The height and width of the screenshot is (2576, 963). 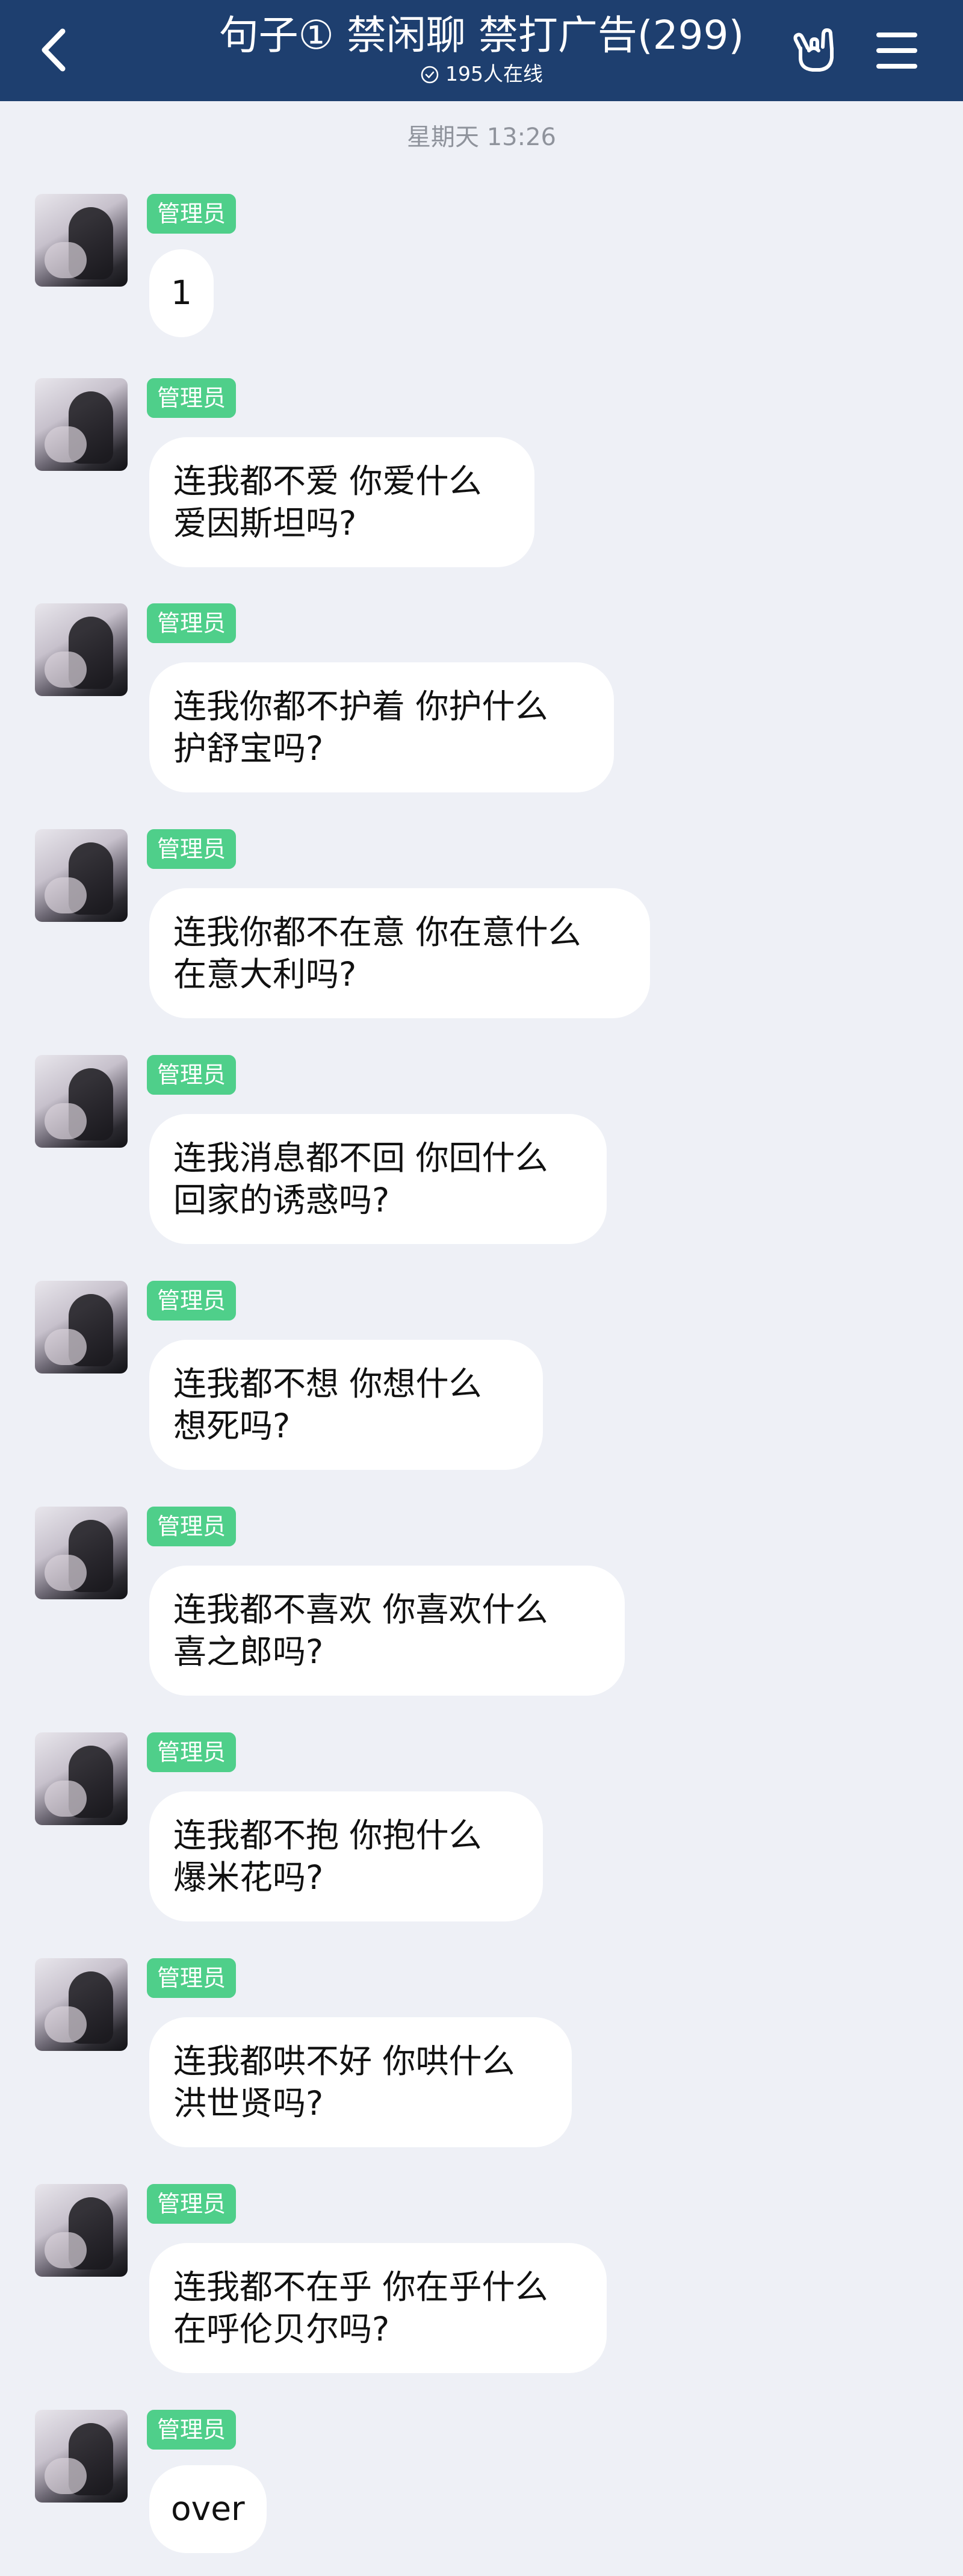 I want to click on message-text-line: 连我你都不在意 你在意什么, so click(x=377, y=932).